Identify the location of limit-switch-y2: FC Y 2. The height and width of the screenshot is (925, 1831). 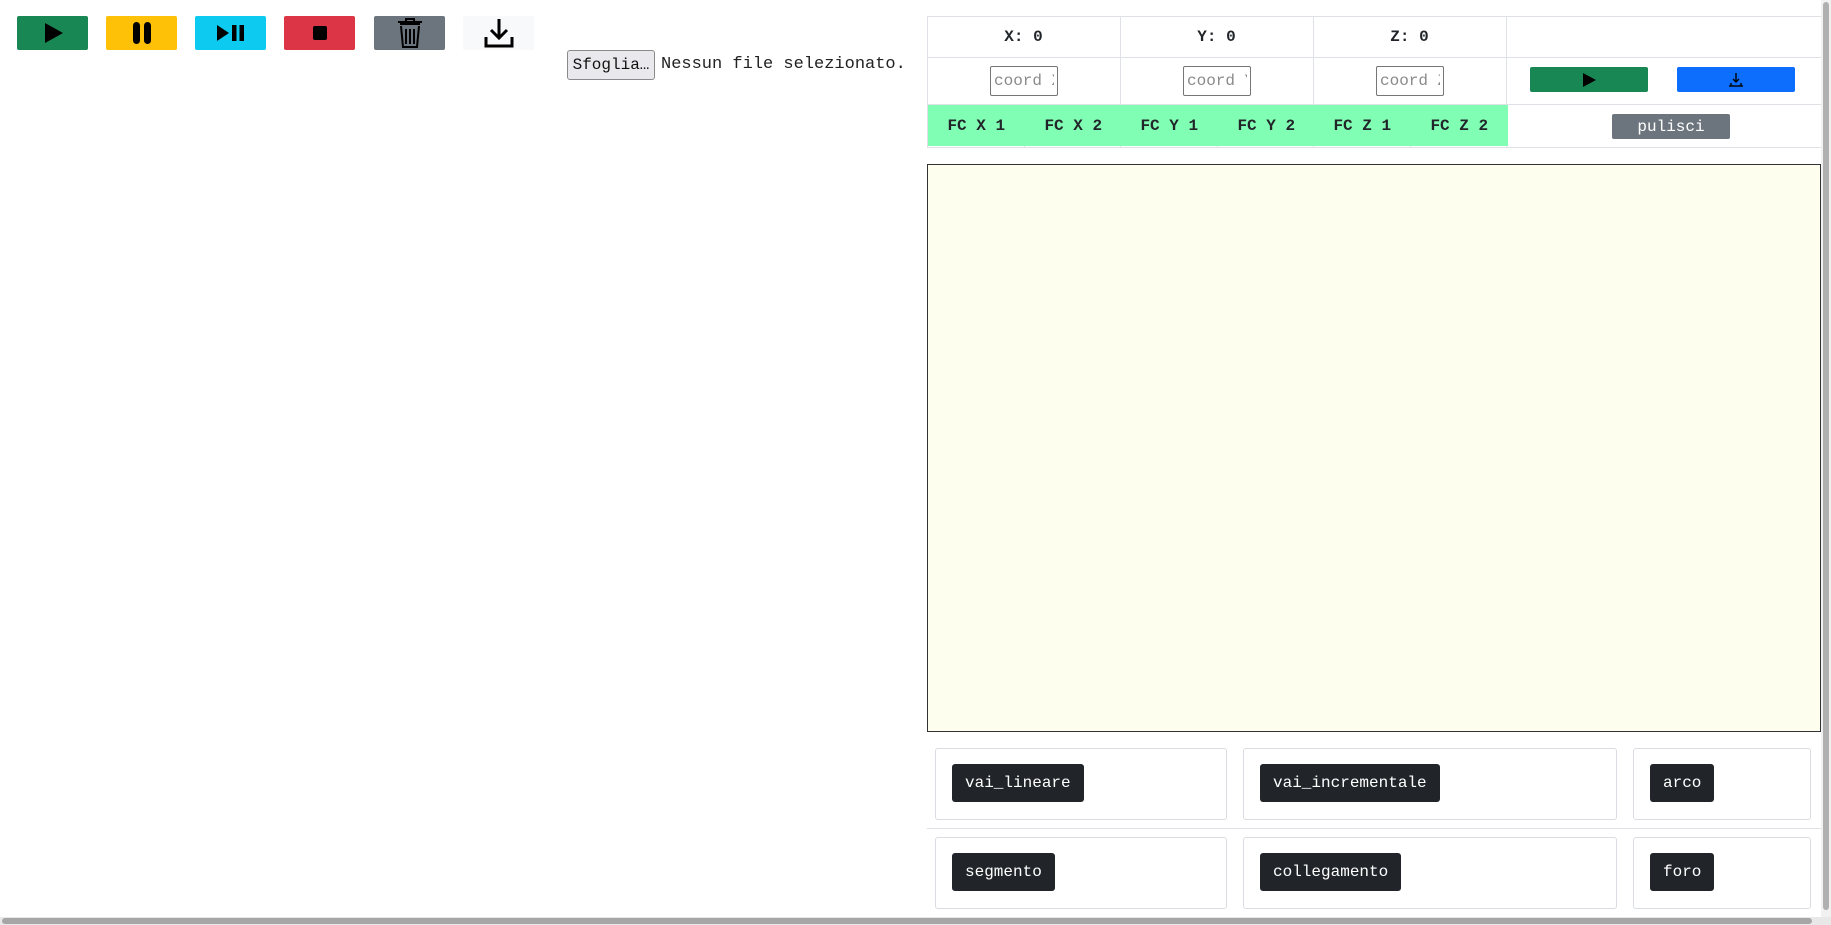
(1266, 125).